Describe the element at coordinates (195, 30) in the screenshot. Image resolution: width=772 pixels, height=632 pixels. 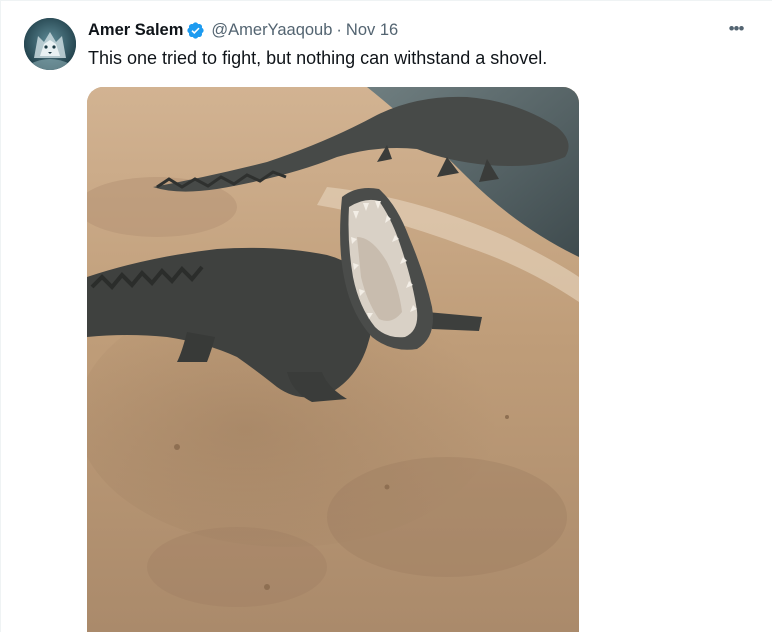
I see `verified-badge-icon` at that location.